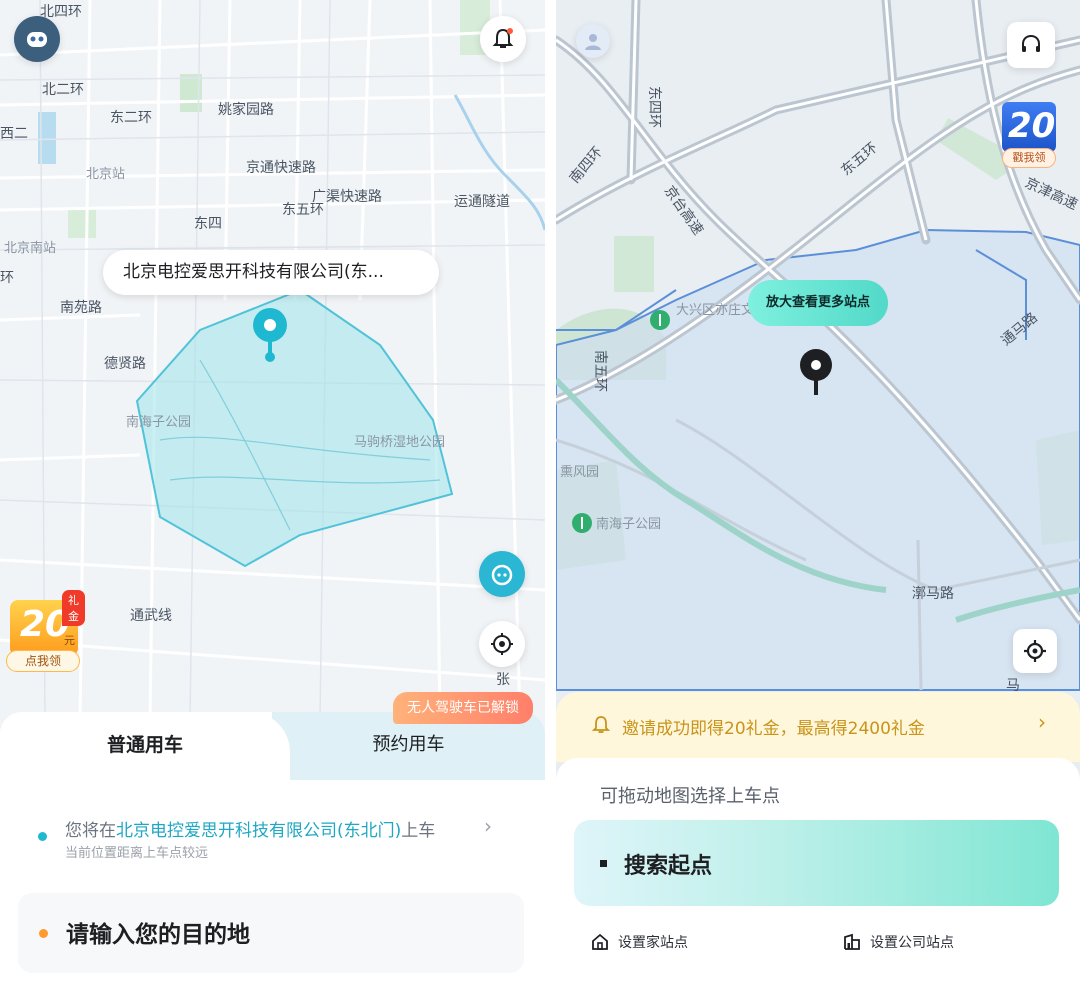 Image resolution: width=1080 pixels, height=1000 pixels. Describe the element at coordinates (600, 941) in the screenshot. I see `home-icon` at that location.